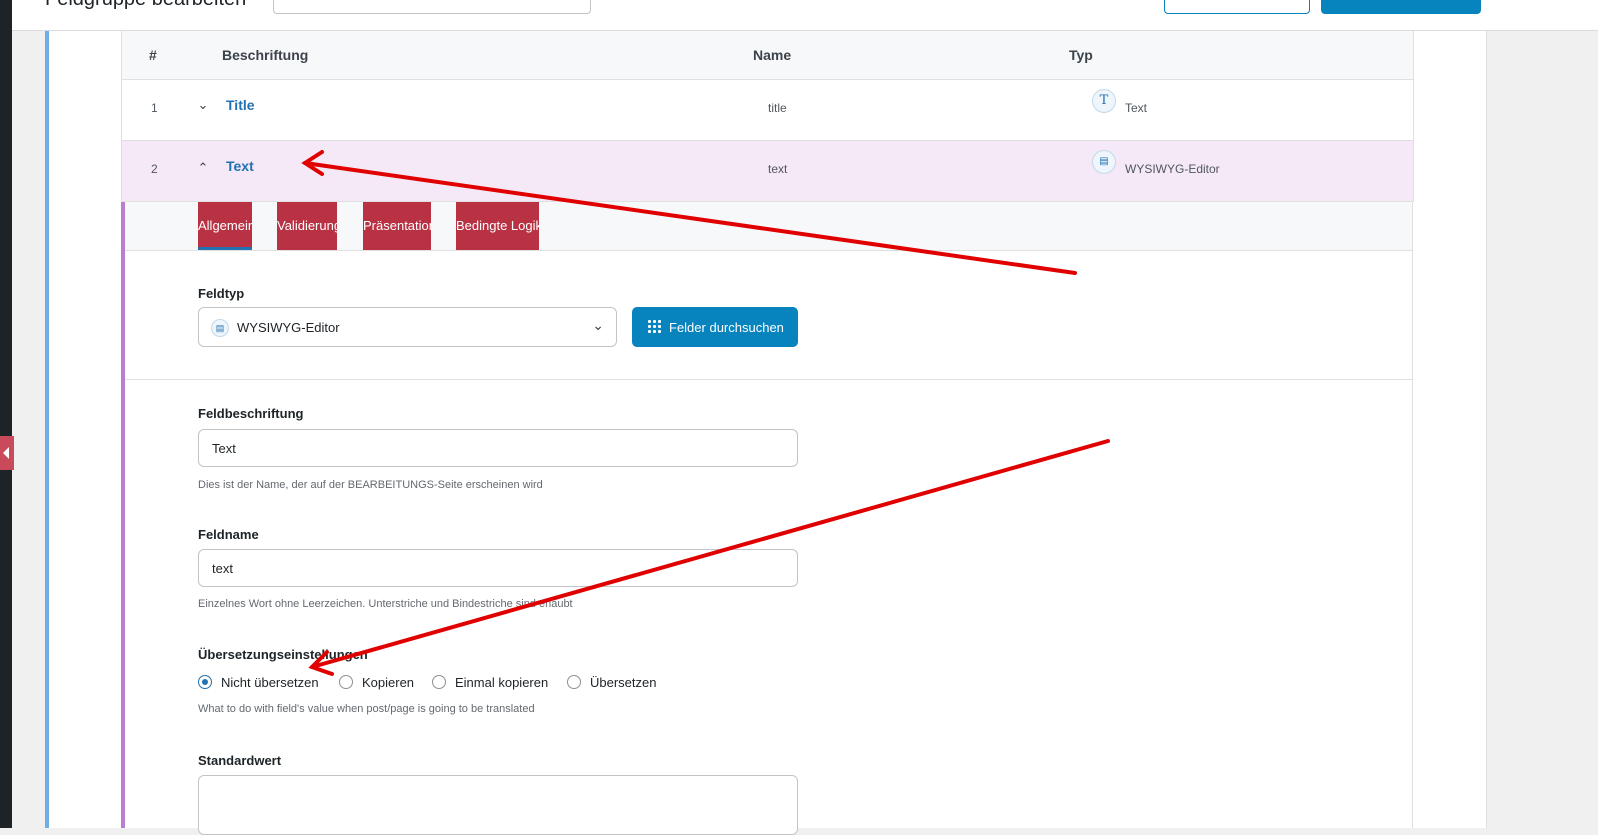 The image size is (1598, 835). What do you see at coordinates (240, 166) in the screenshot?
I see `field-label-link: Text` at bounding box center [240, 166].